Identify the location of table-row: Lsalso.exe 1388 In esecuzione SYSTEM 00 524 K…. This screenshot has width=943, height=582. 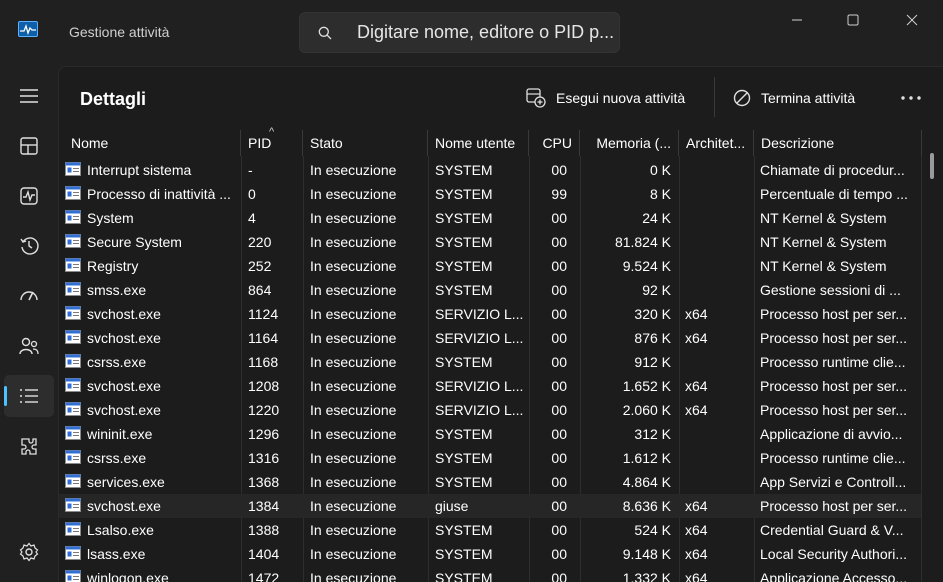
(490, 530).